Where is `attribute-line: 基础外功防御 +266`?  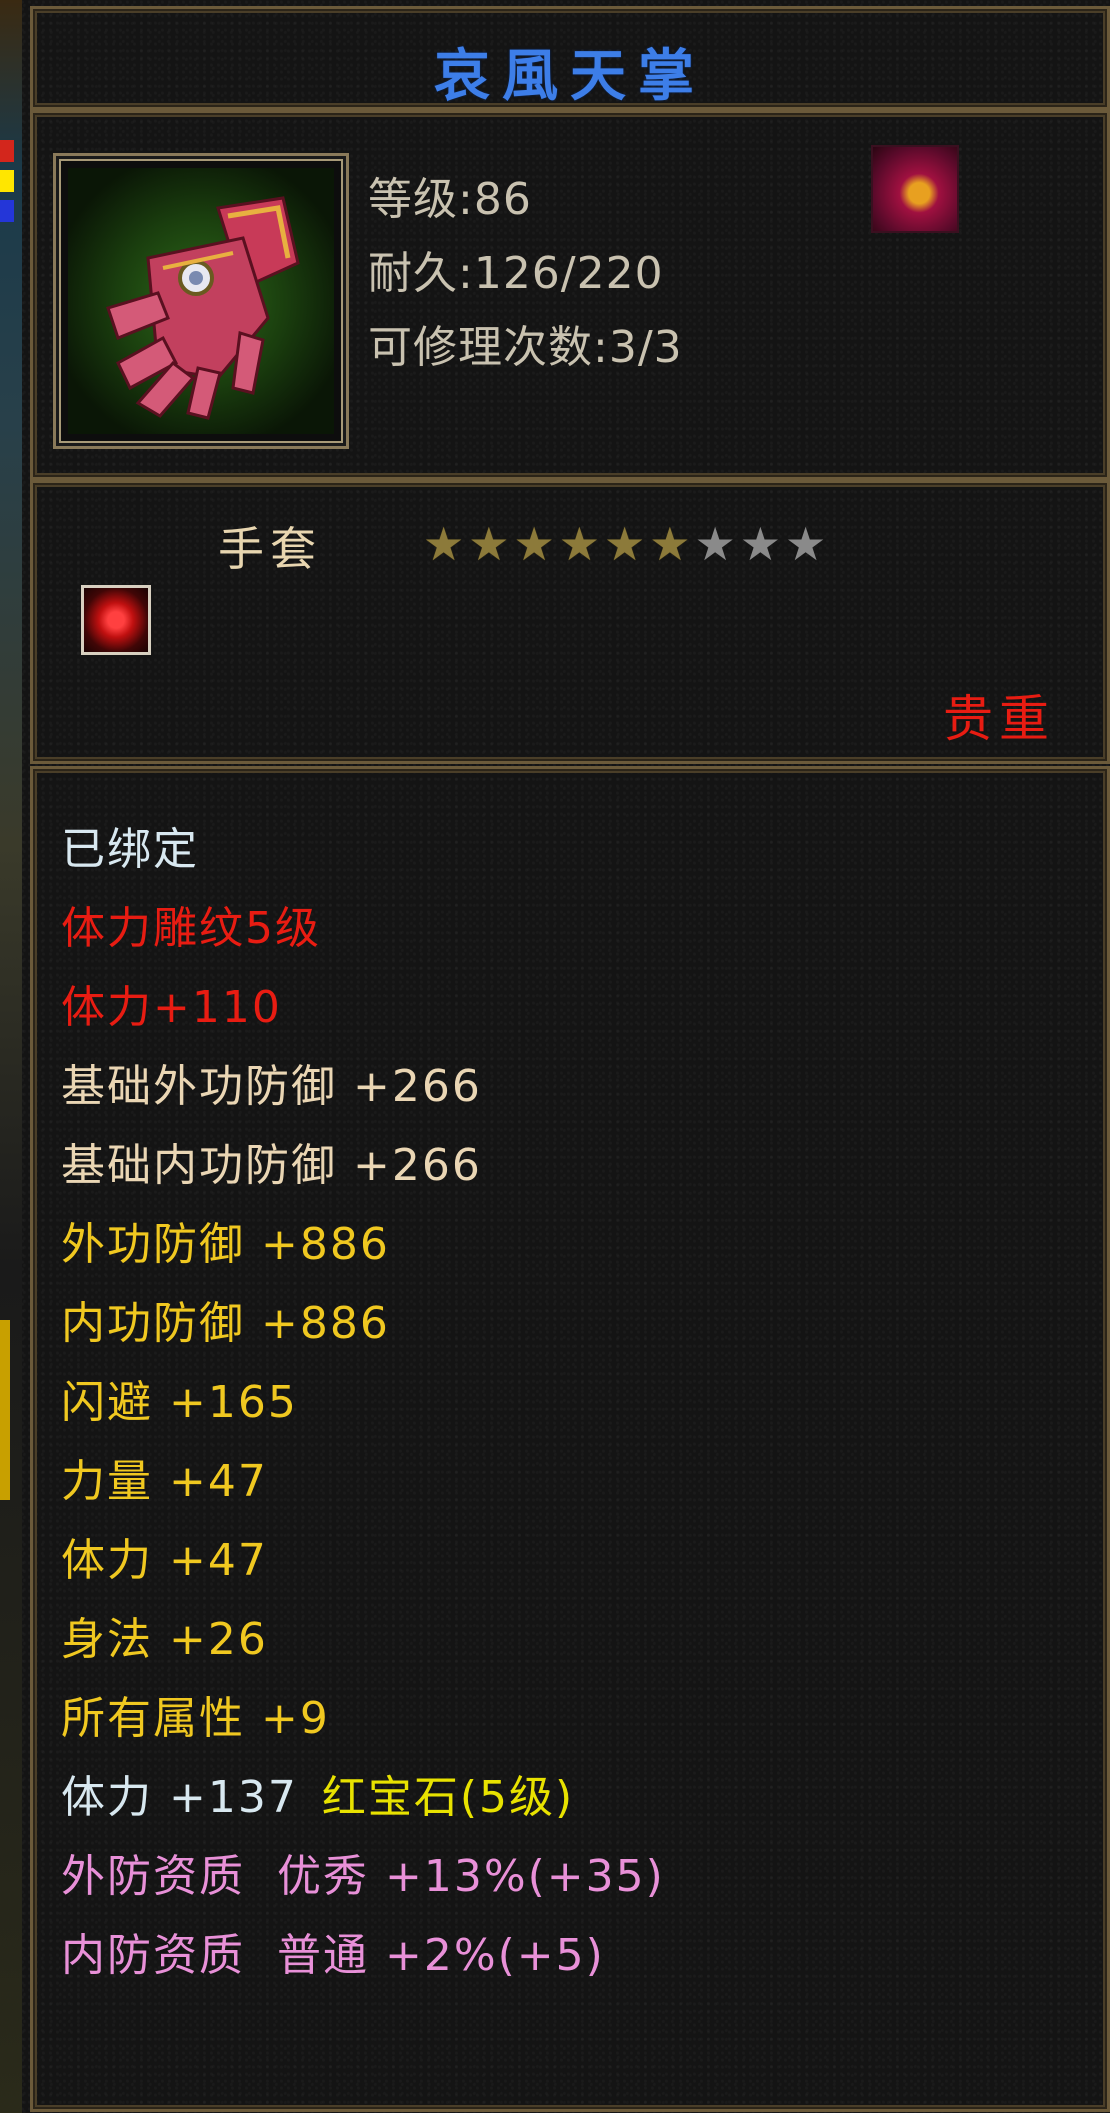
attribute-line: 基础外功防御 +266 is located at coordinates (271, 1087).